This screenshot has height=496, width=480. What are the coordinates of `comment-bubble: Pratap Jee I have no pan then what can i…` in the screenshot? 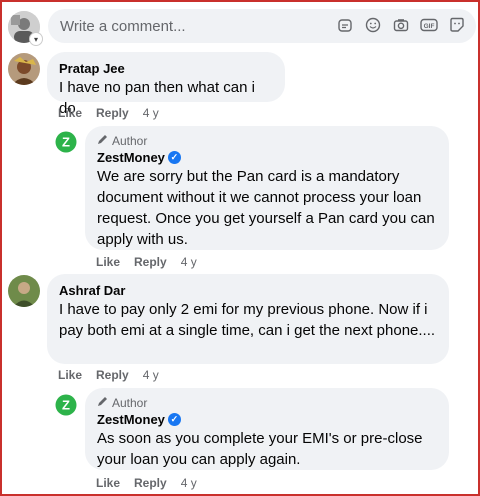 It's located at (166, 84).